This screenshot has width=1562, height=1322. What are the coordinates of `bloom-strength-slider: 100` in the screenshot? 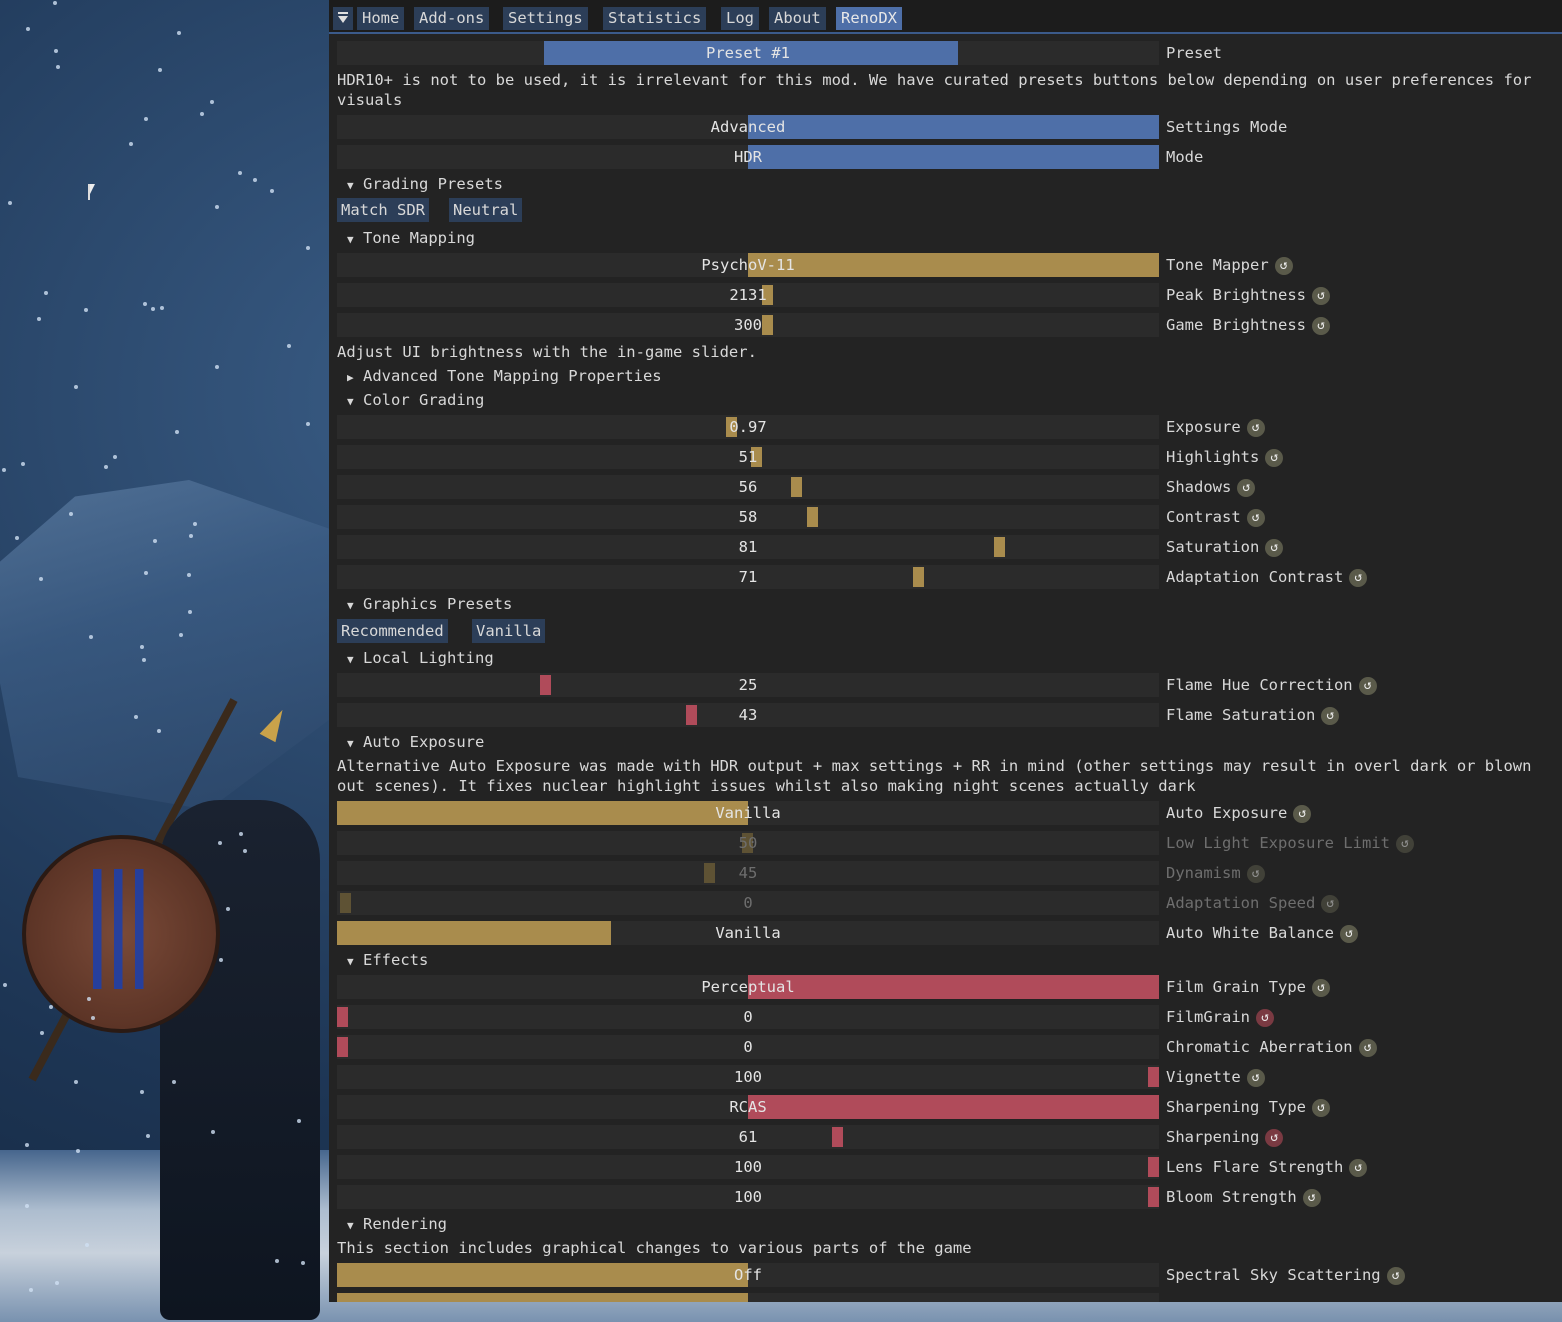 It's located at (748, 1197).